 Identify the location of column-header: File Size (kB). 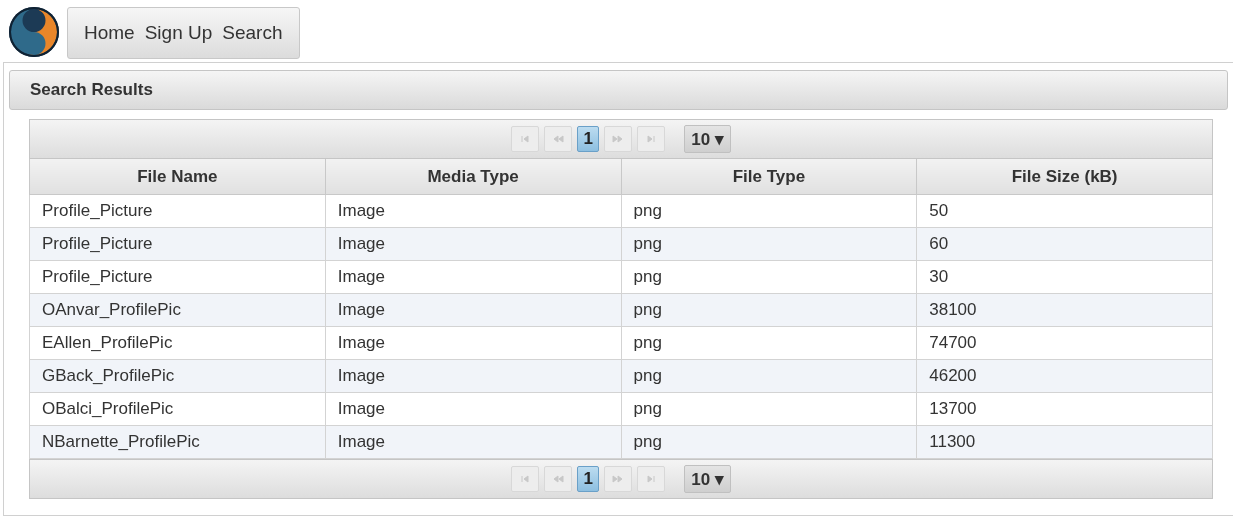
(1064, 177).